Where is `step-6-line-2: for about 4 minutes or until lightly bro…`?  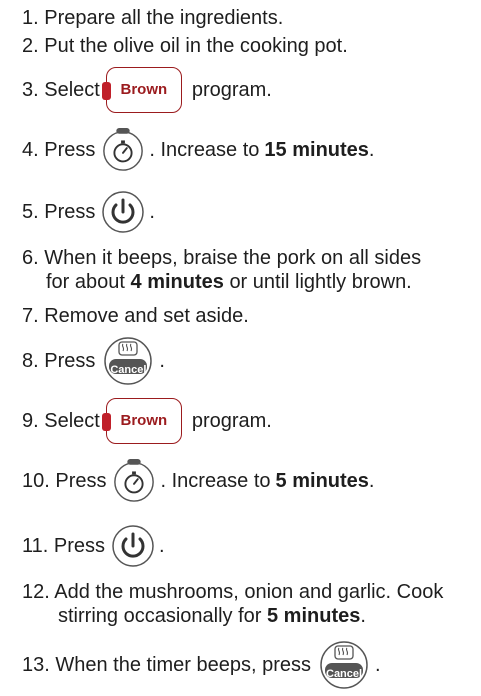
step-6-line-2: for about 4 minutes or until lightly bro… is located at coordinates (221, 282).